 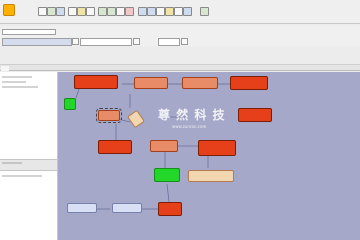 I want to click on zoom-out-icon, so click(x=151, y=11).